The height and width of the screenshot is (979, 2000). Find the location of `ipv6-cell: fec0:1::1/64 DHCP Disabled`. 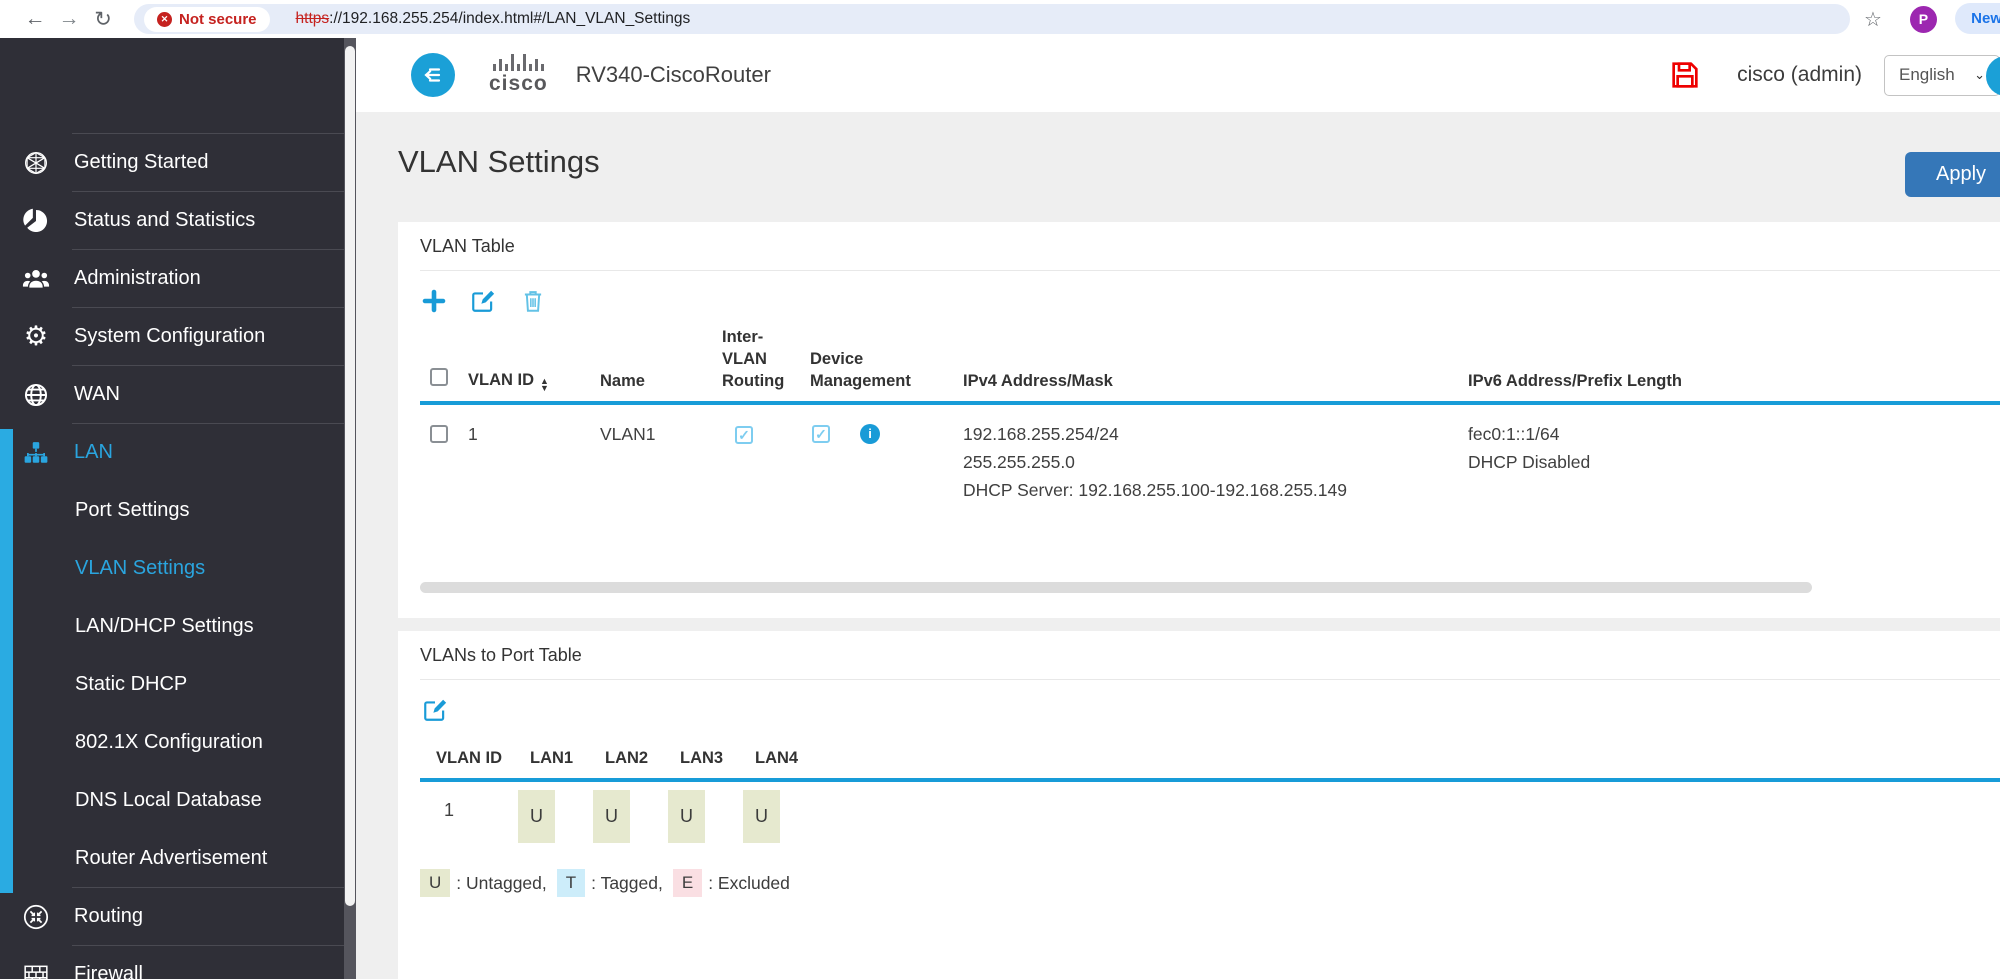

ipv6-cell: fec0:1::1/64 DHCP Disabled is located at coordinates (1734, 448).